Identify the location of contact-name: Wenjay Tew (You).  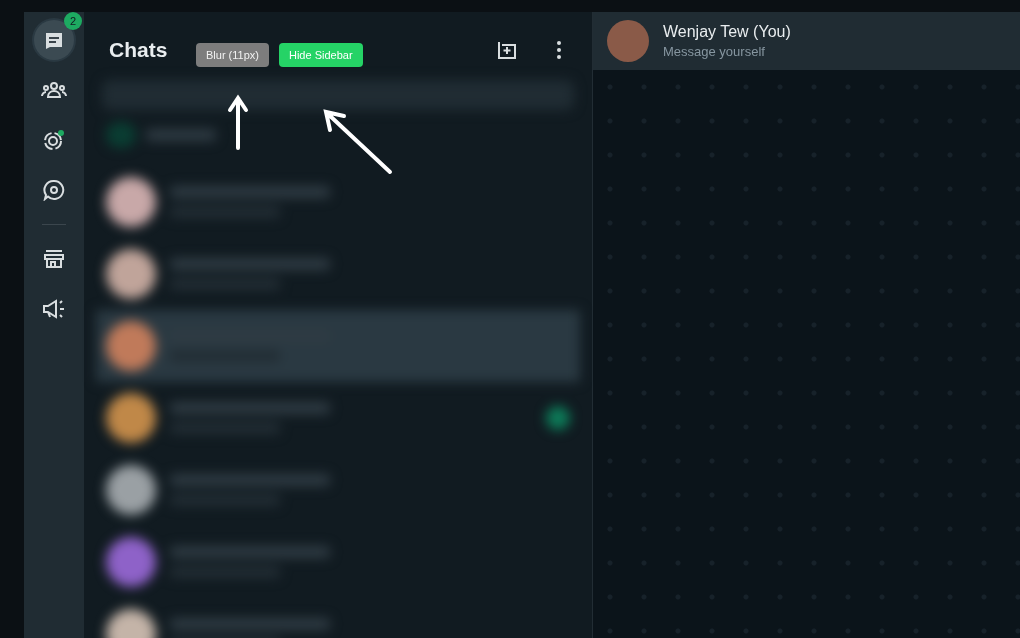
(727, 32).